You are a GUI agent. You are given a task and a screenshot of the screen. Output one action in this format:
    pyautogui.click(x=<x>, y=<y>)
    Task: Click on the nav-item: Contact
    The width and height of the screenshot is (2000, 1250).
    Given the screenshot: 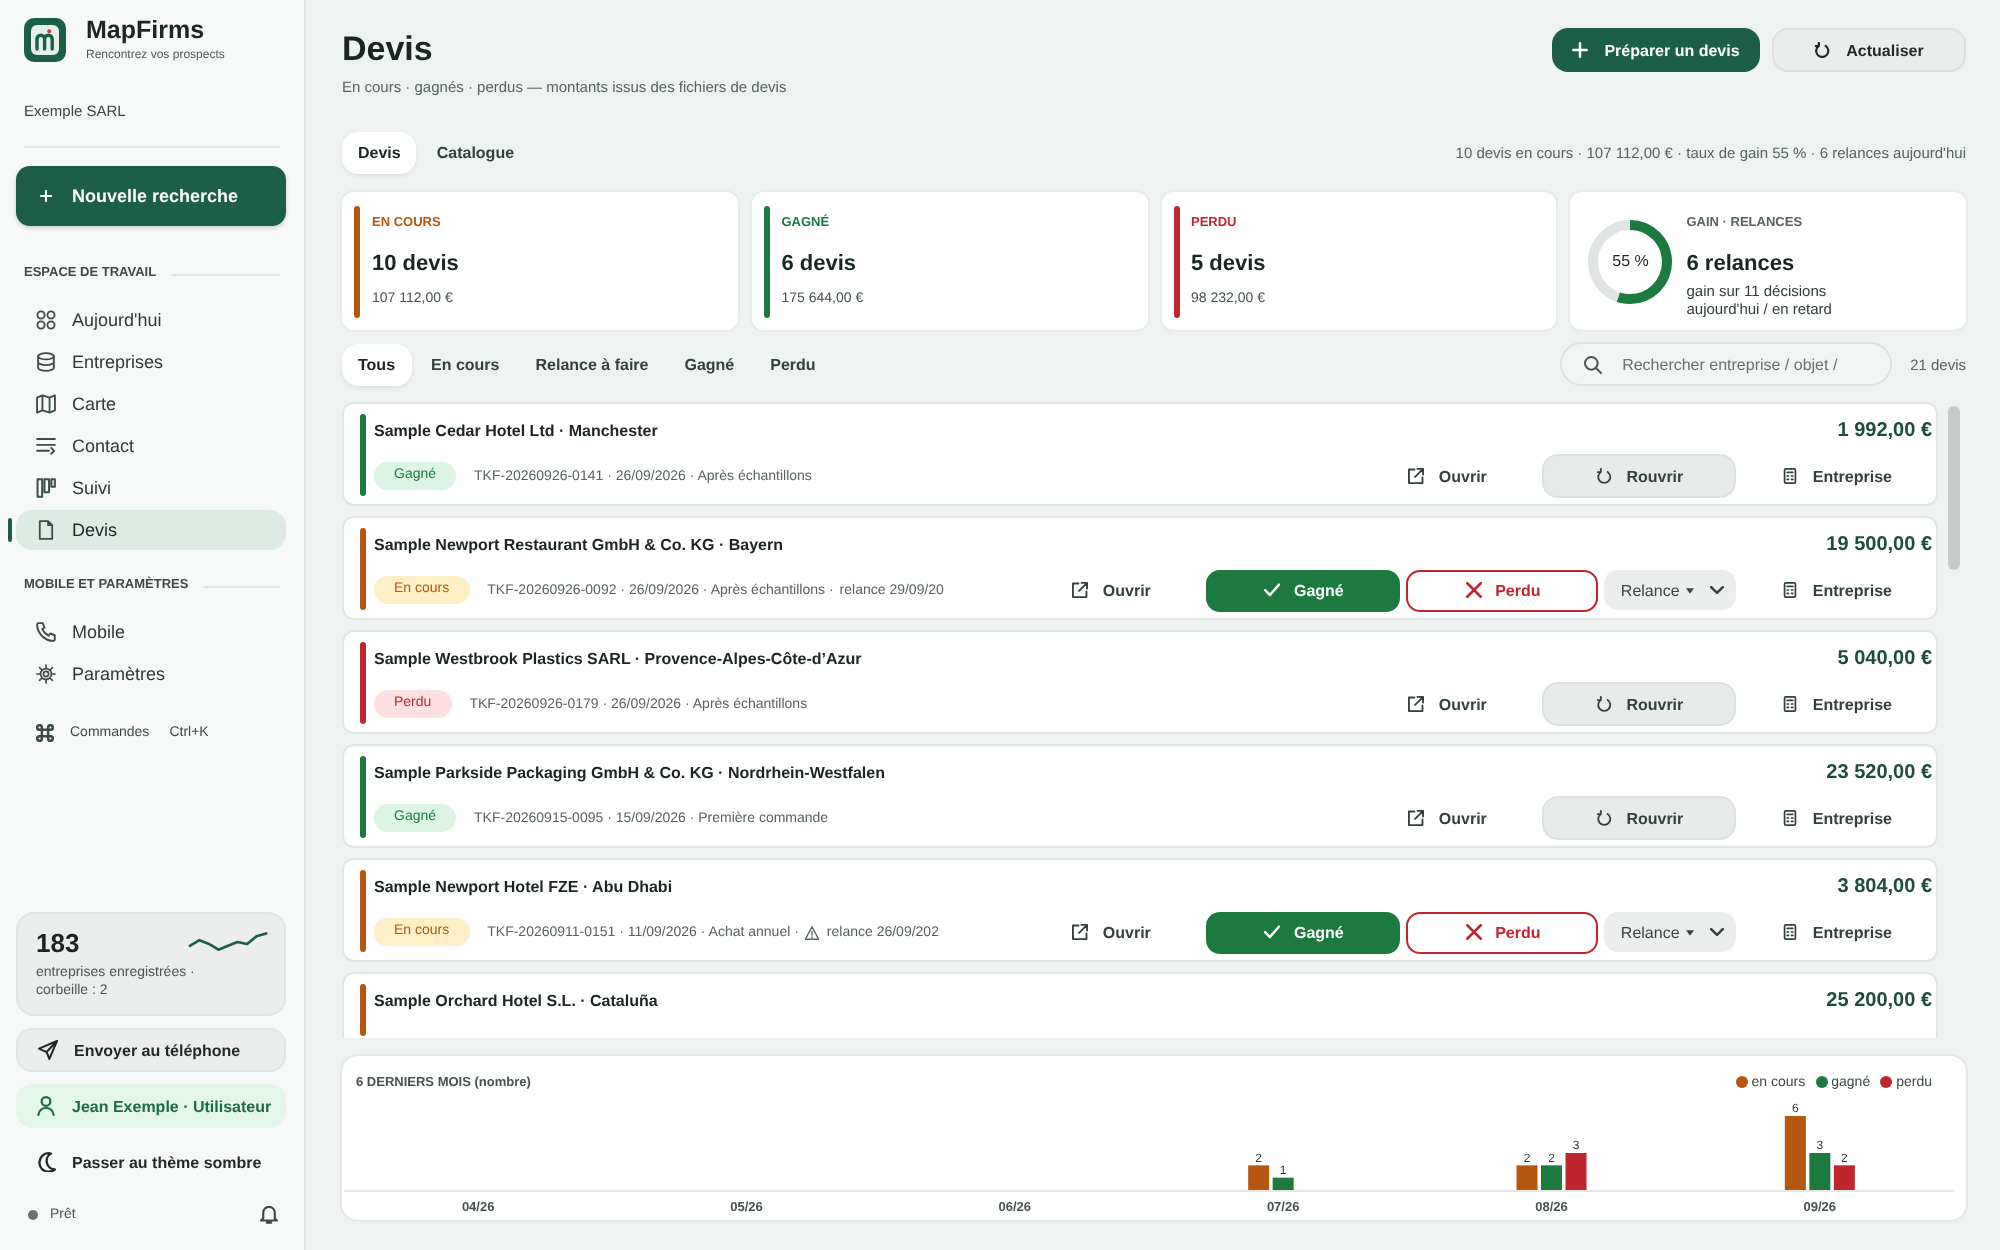 What is the action you would take?
    pyautogui.click(x=151, y=446)
    